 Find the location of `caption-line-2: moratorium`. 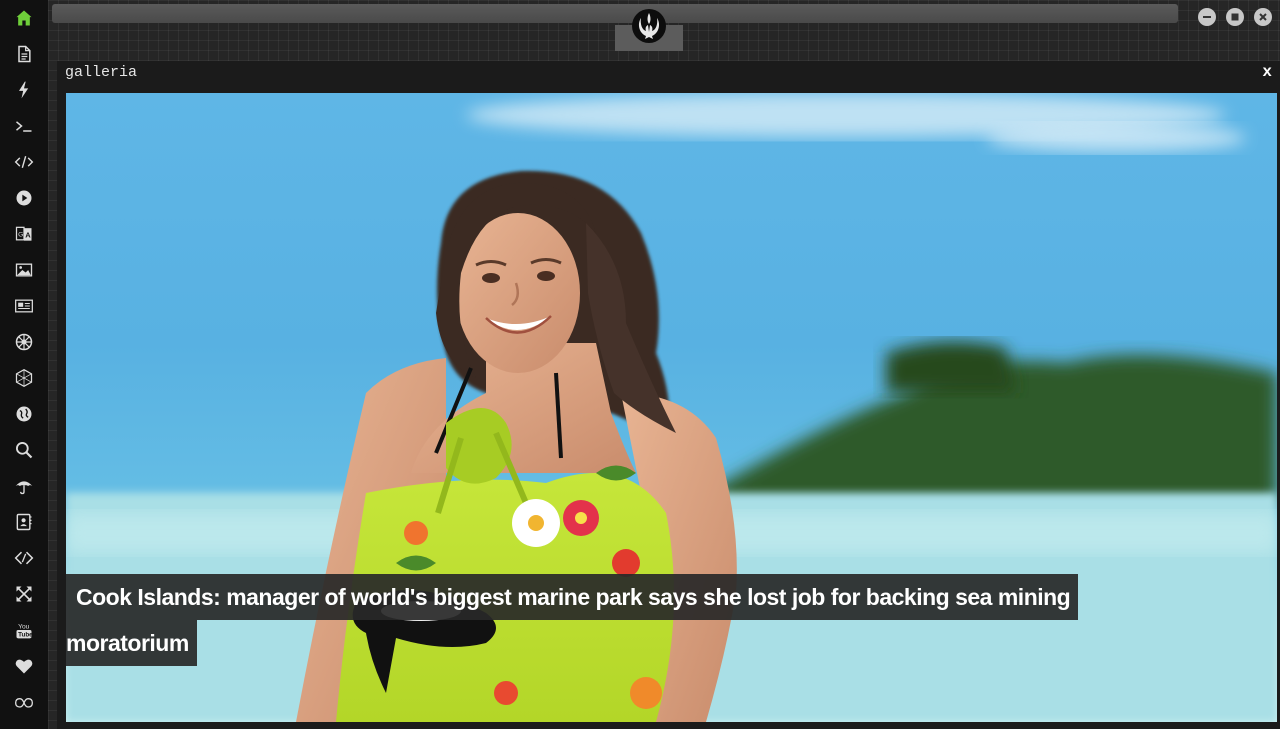

caption-line-2: moratorium is located at coordinates (131, 643).